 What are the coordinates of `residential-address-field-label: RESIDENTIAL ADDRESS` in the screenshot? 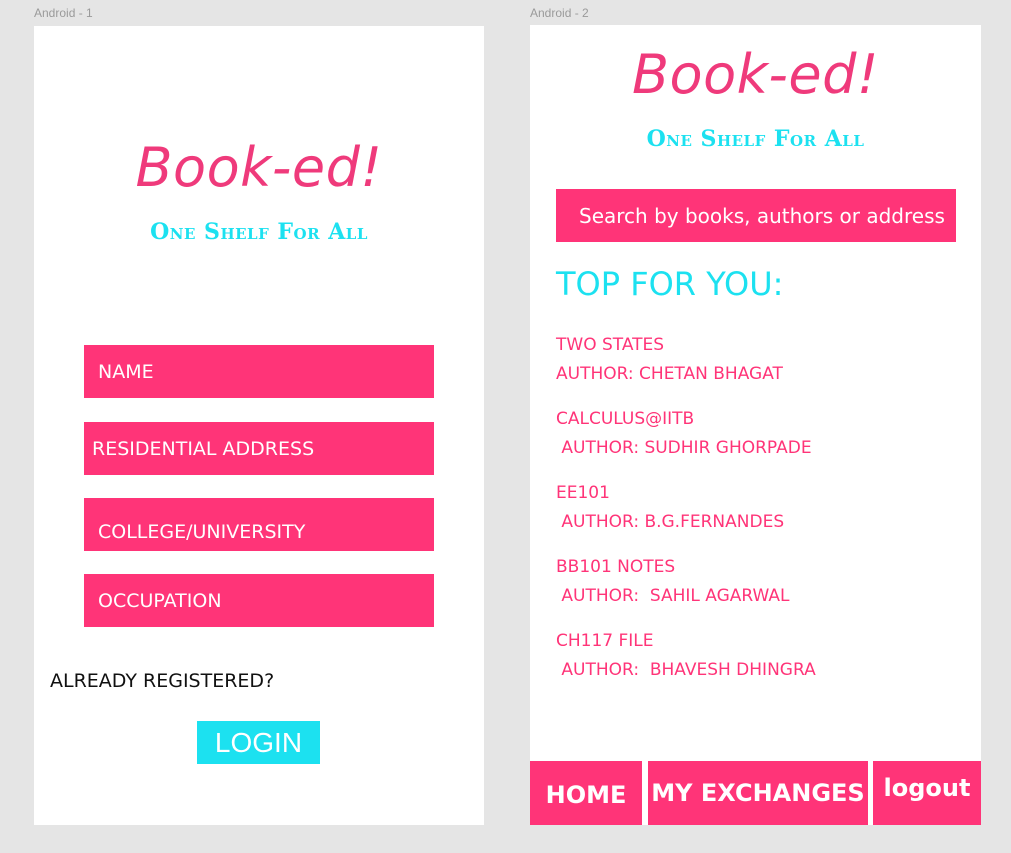 It's located at (203, 448).